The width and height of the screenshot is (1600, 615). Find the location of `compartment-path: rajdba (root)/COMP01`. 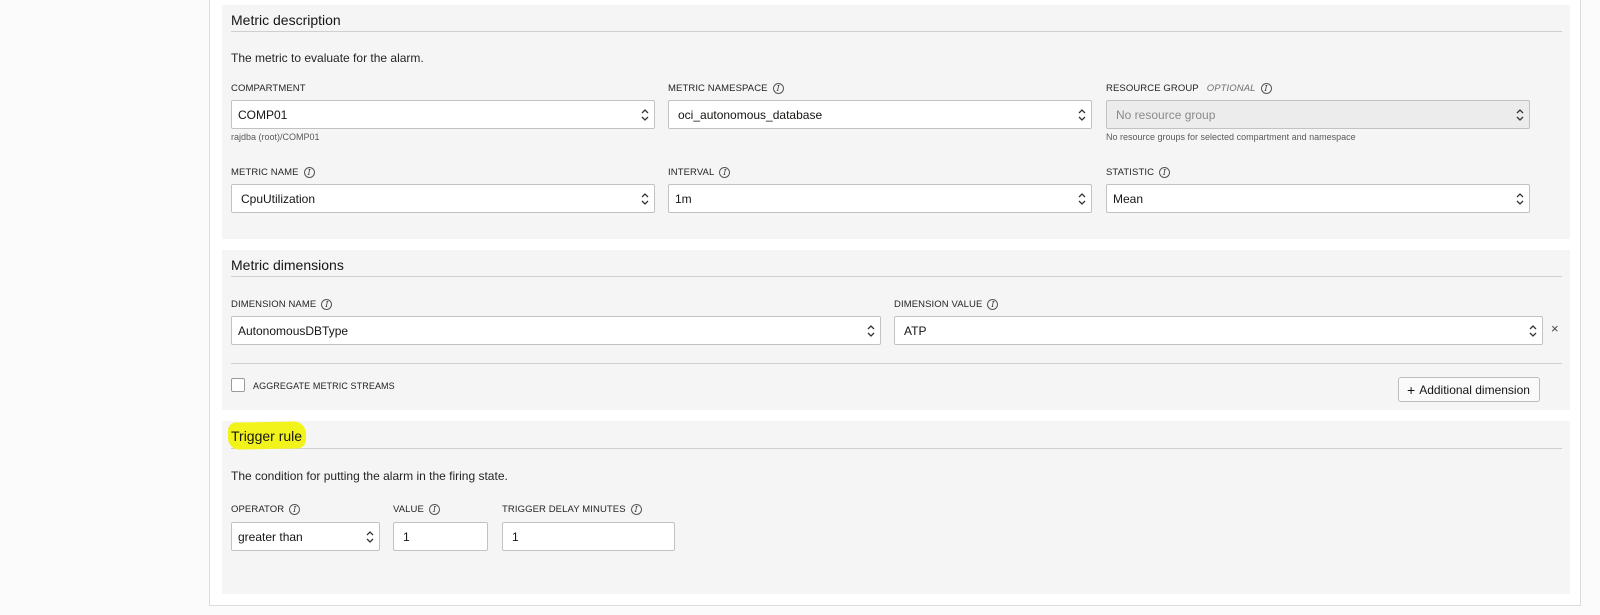

compartment-path: rajdba (root)/COMP01 is located at coordinates (275, 137).